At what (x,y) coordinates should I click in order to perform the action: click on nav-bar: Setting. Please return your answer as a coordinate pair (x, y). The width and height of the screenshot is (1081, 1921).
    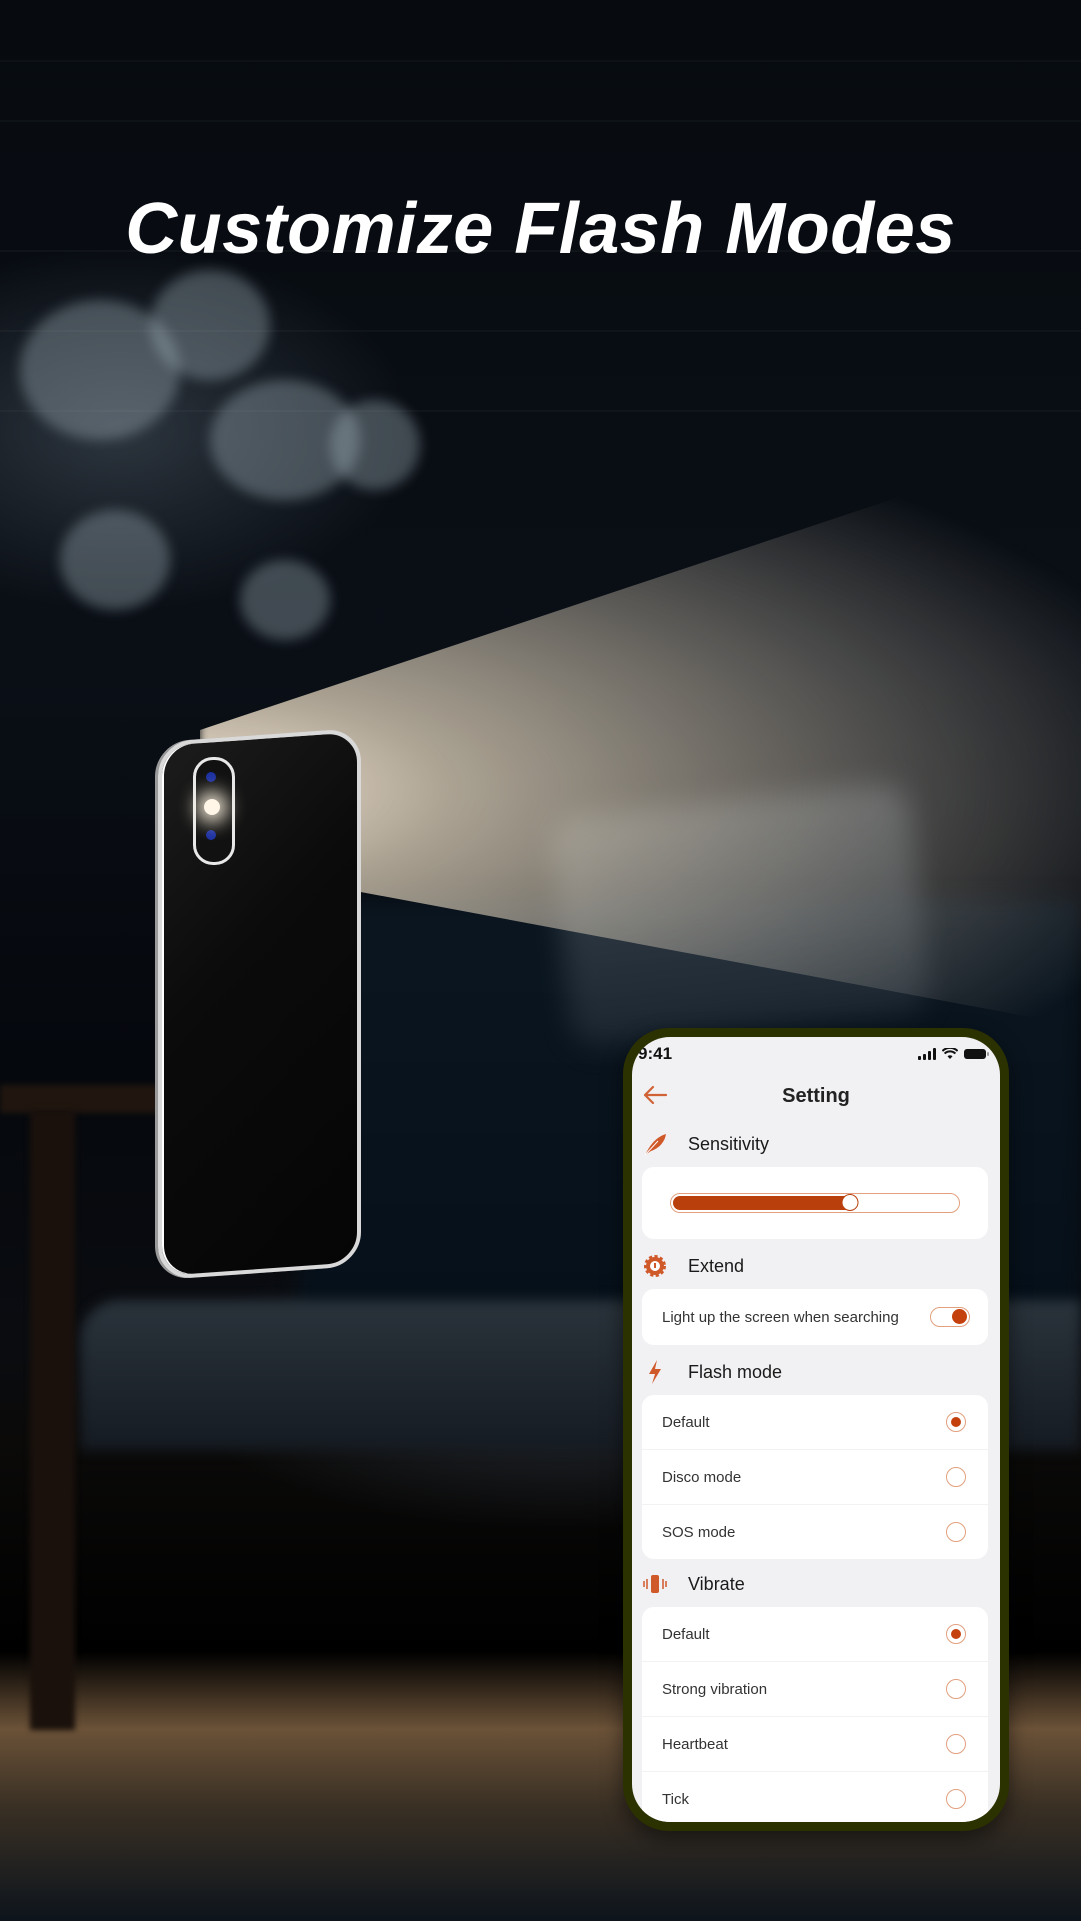
    Looking at the image, I should click on (816, 1096).